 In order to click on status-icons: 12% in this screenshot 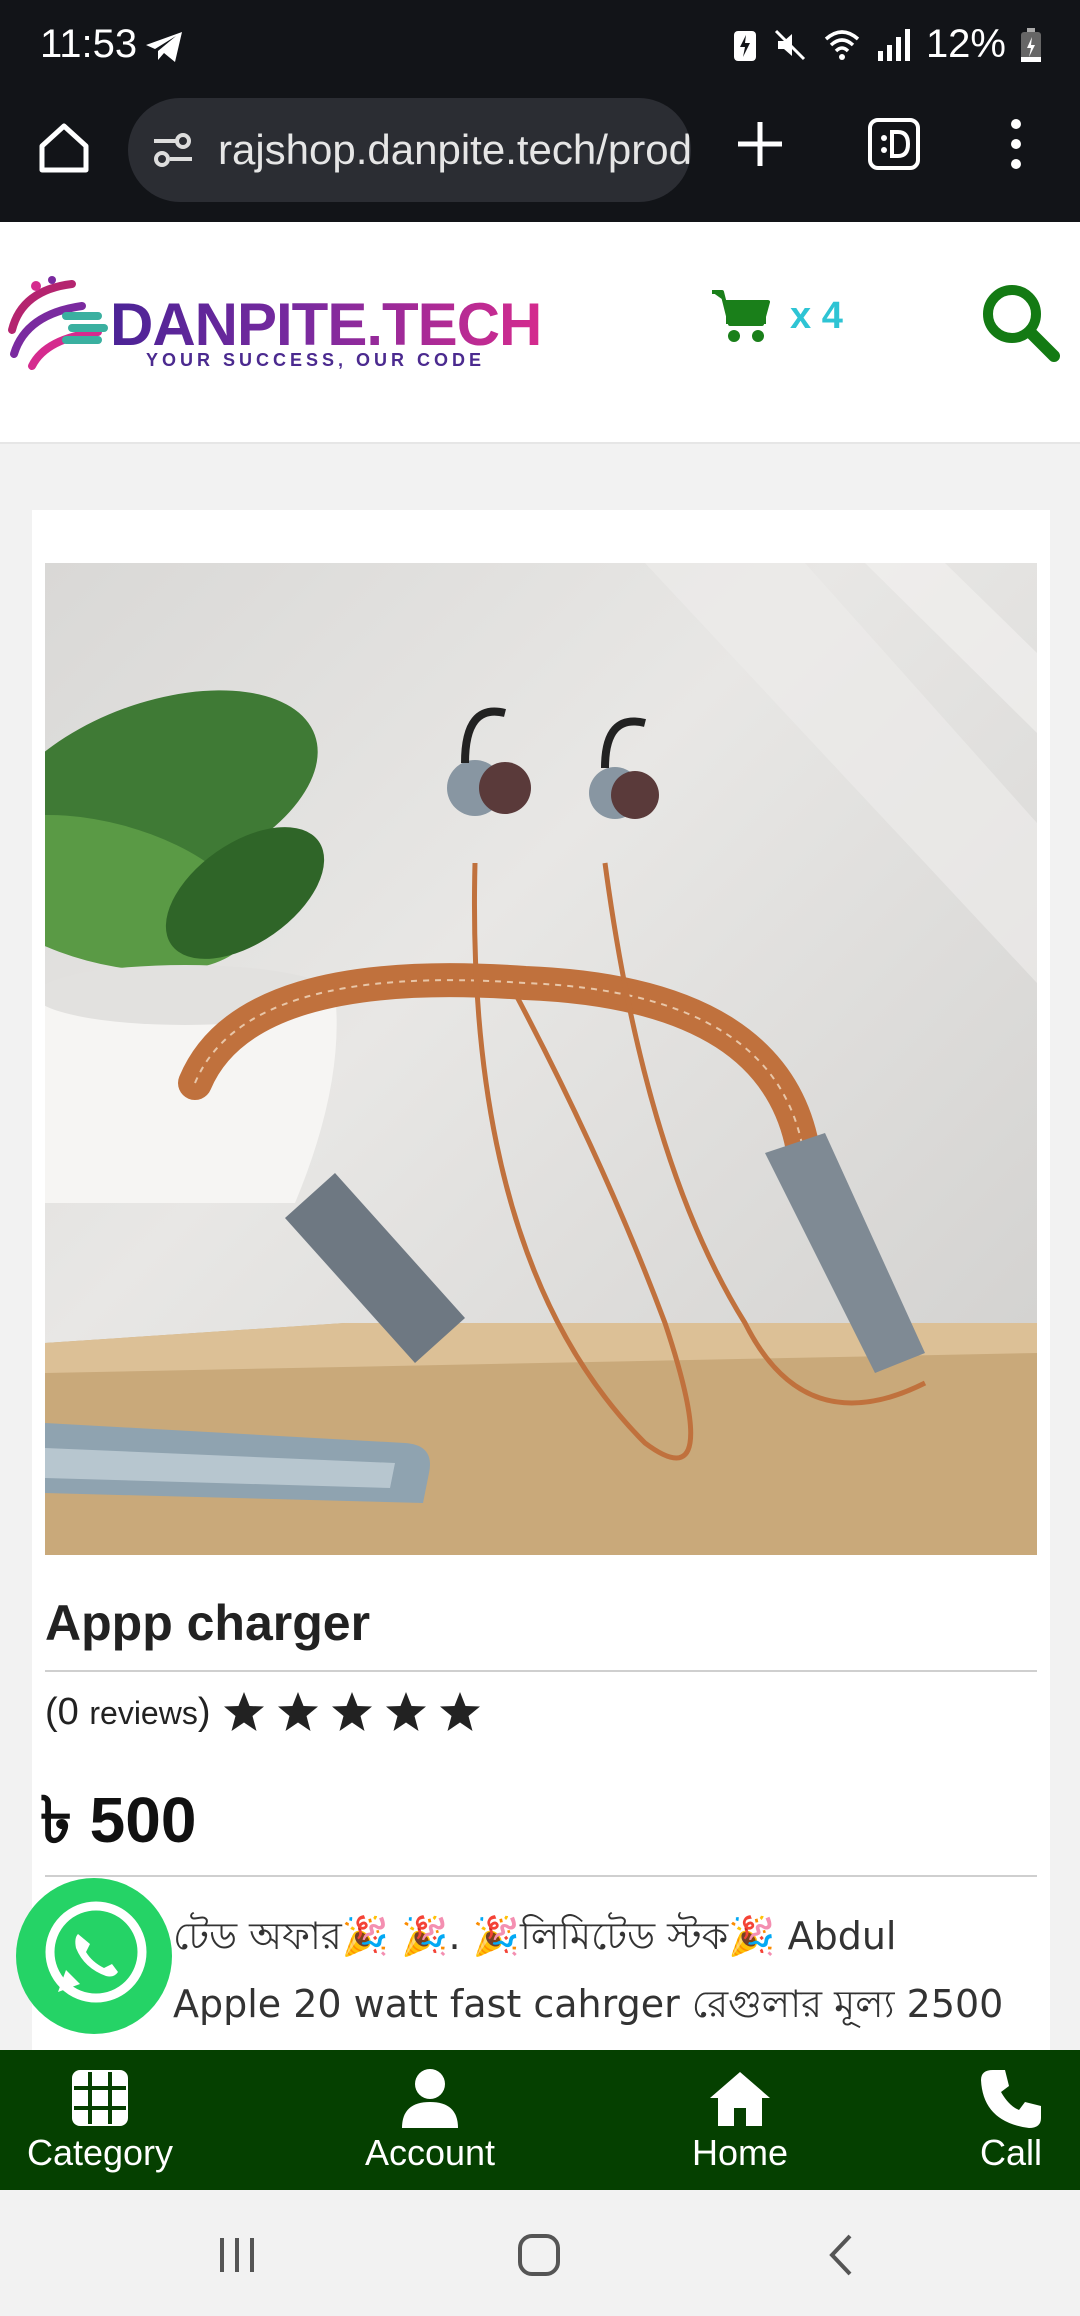, I will do `click(887, 44)`.